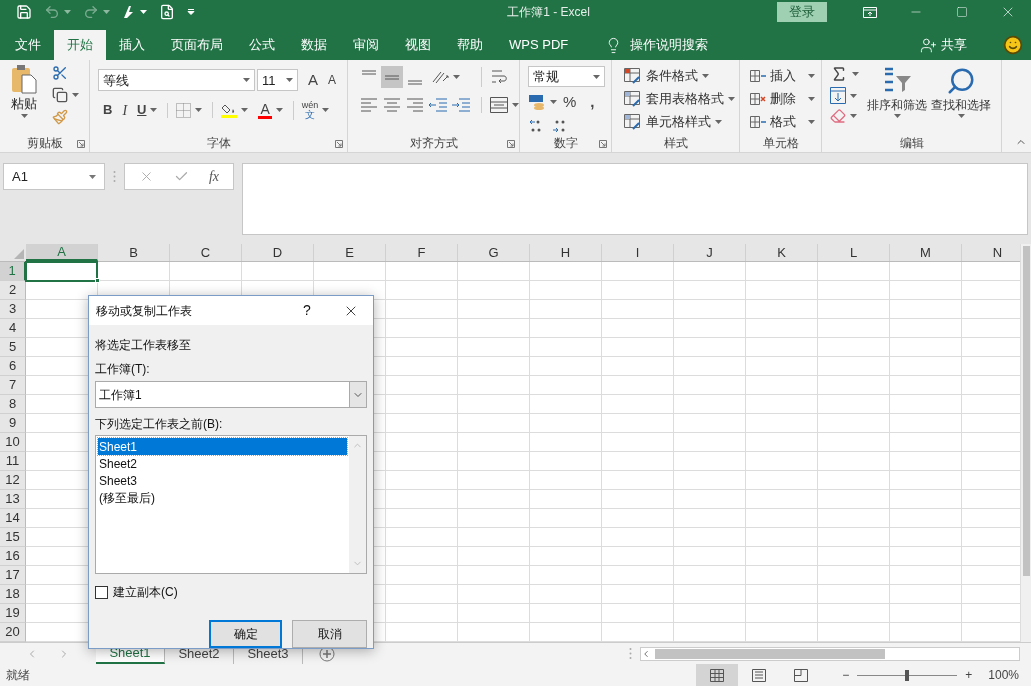  Describe the element at coordinates (870, 12) in the screenshot. I see `ribbon-display-icon` at that location.